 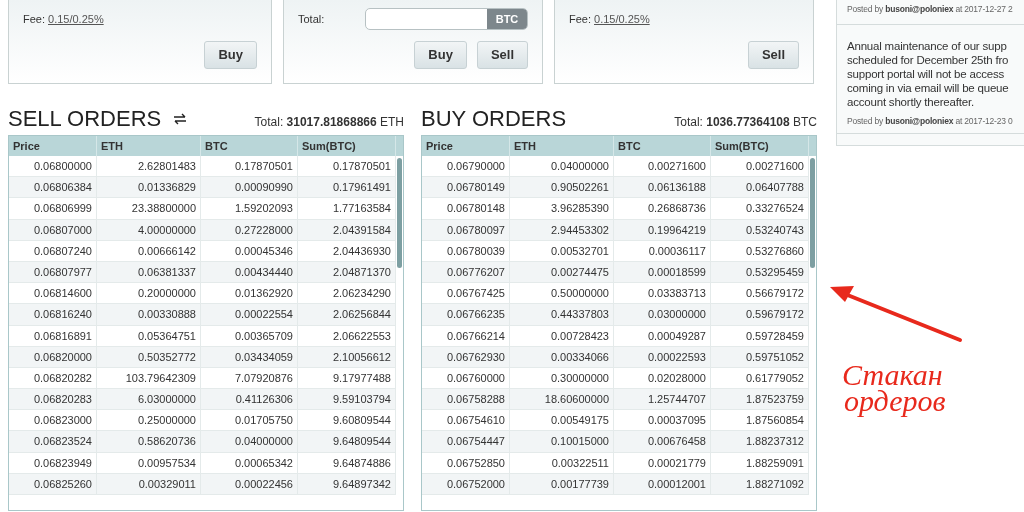 I want to click on table-cell: 0.61779052, so click(x=760, y=378).